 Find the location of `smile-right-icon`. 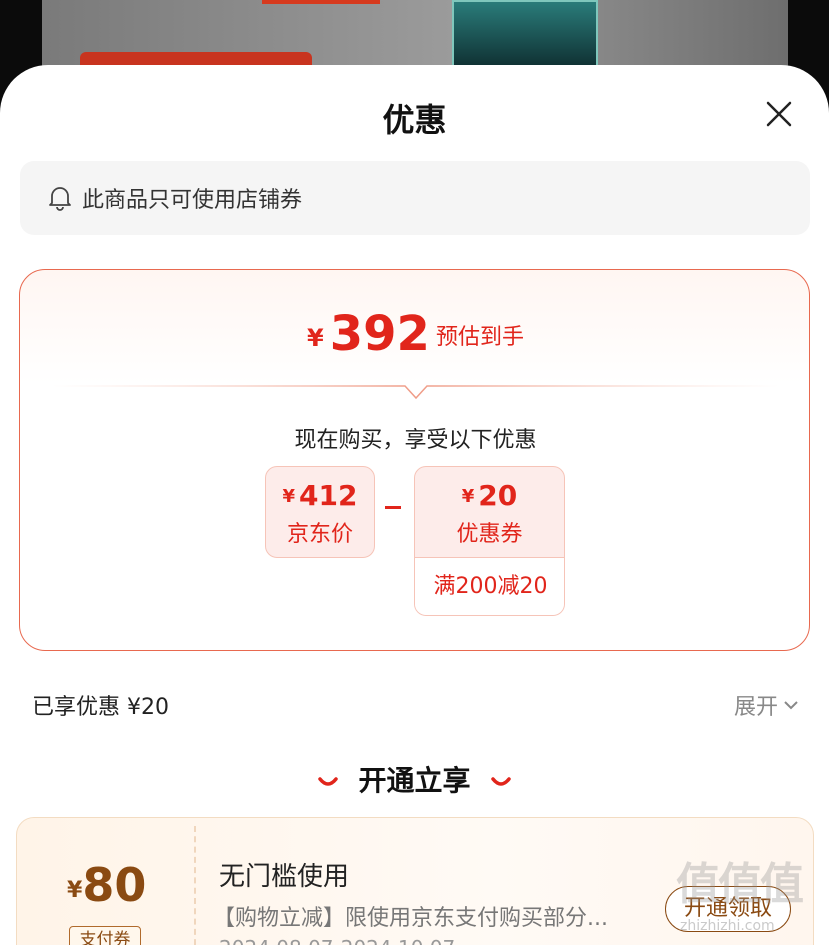

smile-right-icon is located at coordinates (501, 781).